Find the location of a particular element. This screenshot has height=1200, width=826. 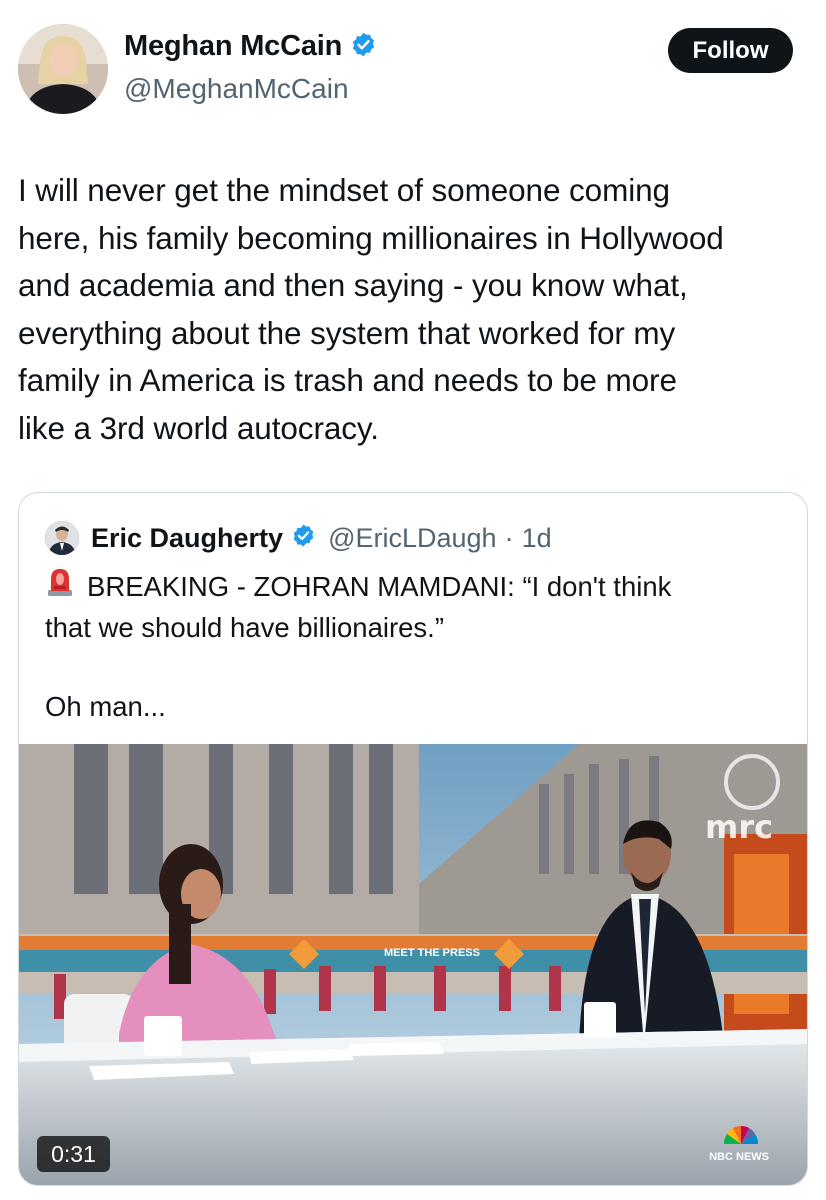

verified-badge-icon is located at coordinates (363, 47).